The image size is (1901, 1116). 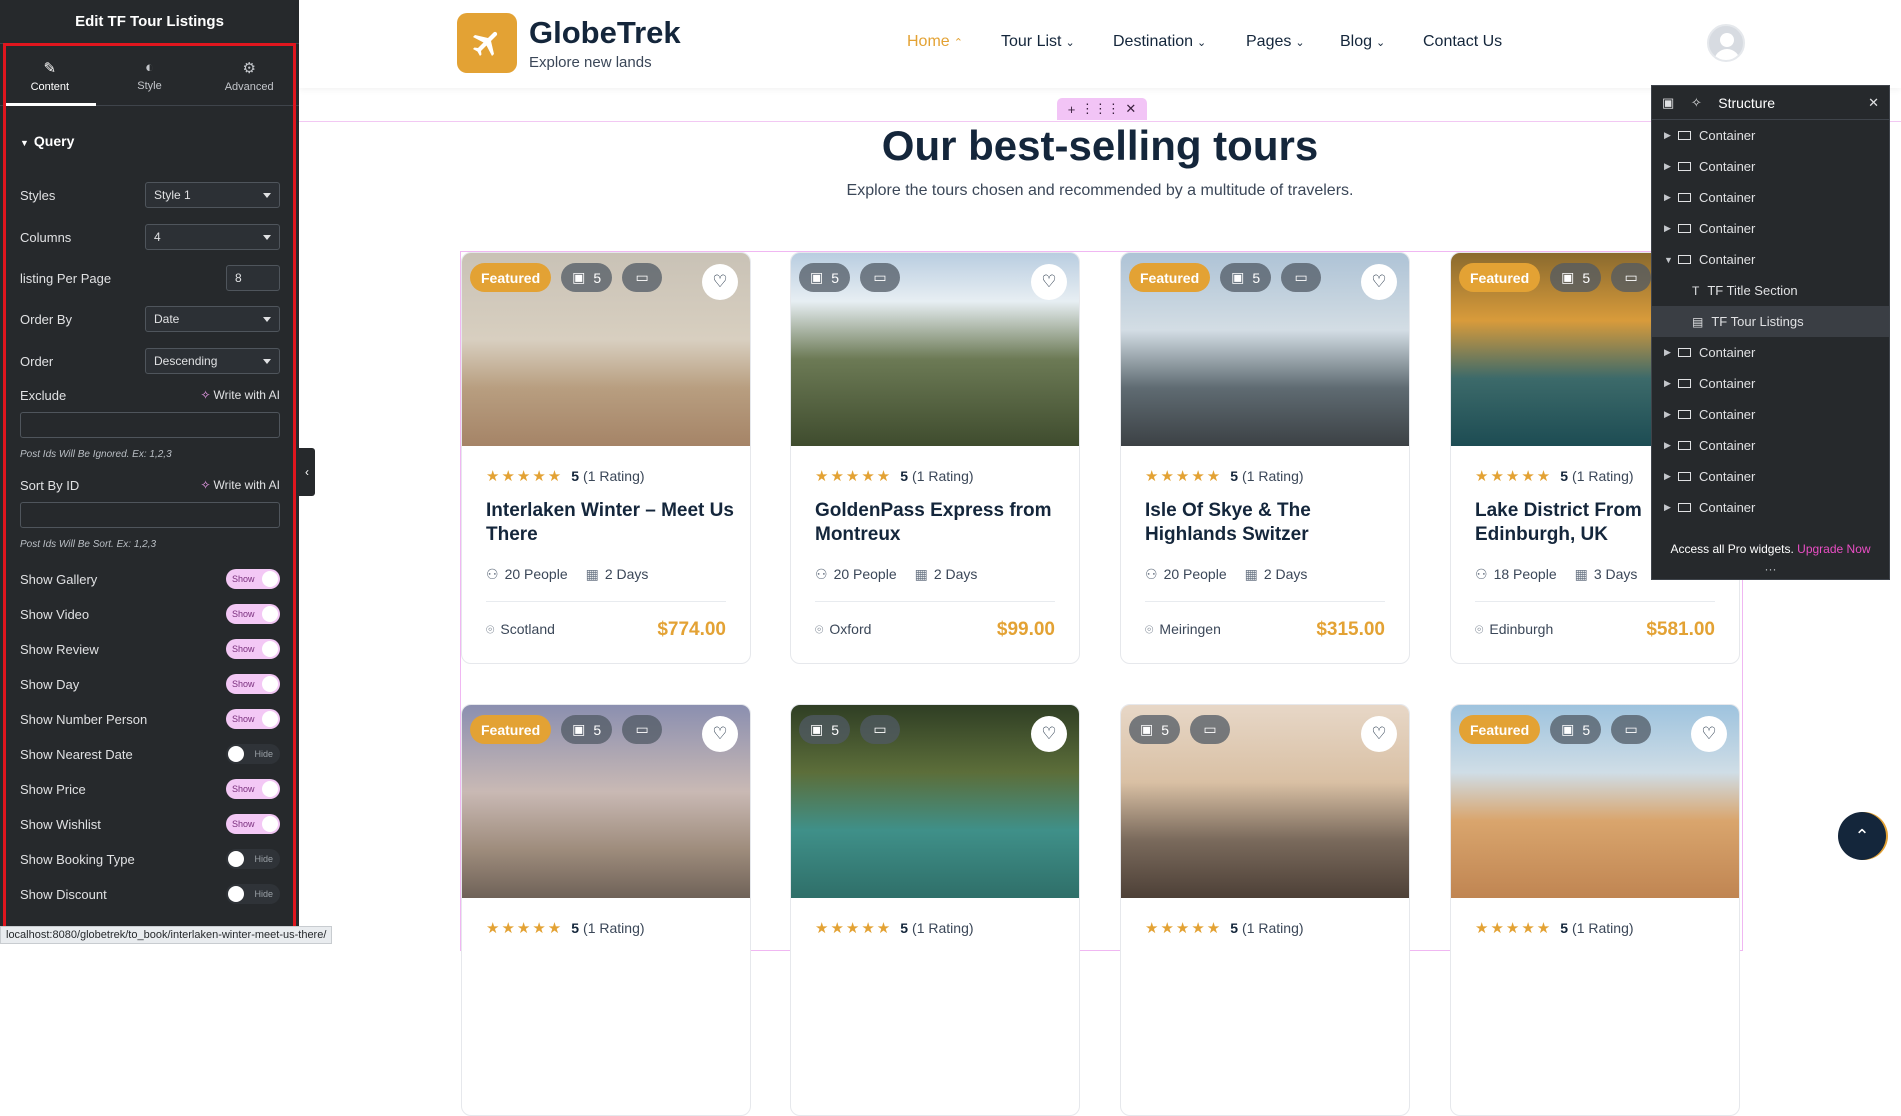 I want to click on tab-advanced: ⚙ Advanced, so click(x=249, y=74).